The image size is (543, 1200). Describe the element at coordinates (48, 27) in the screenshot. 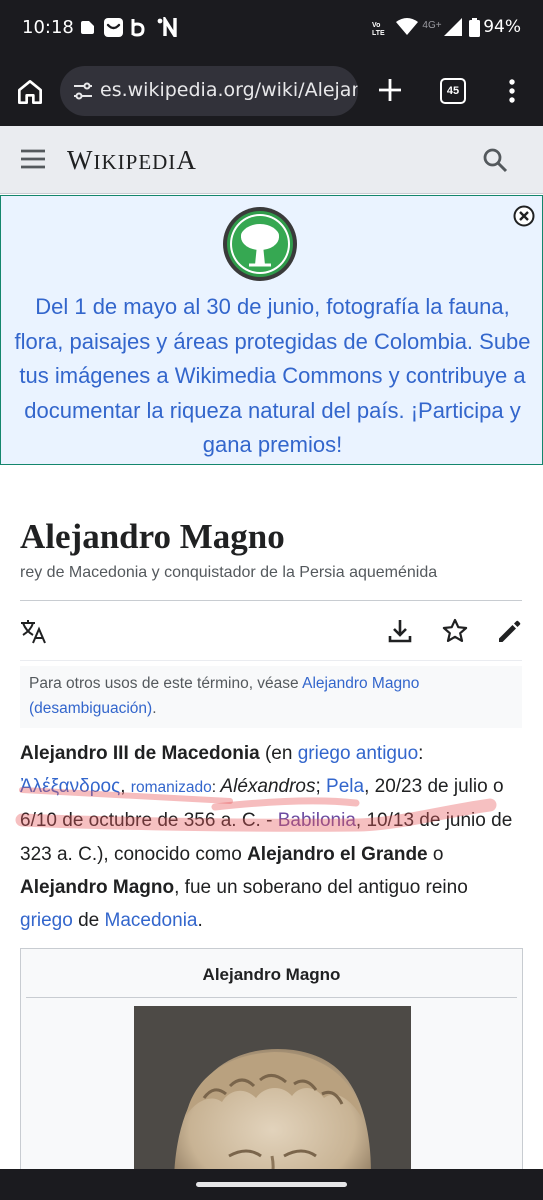

I see `status-time: 10:18` at that location.